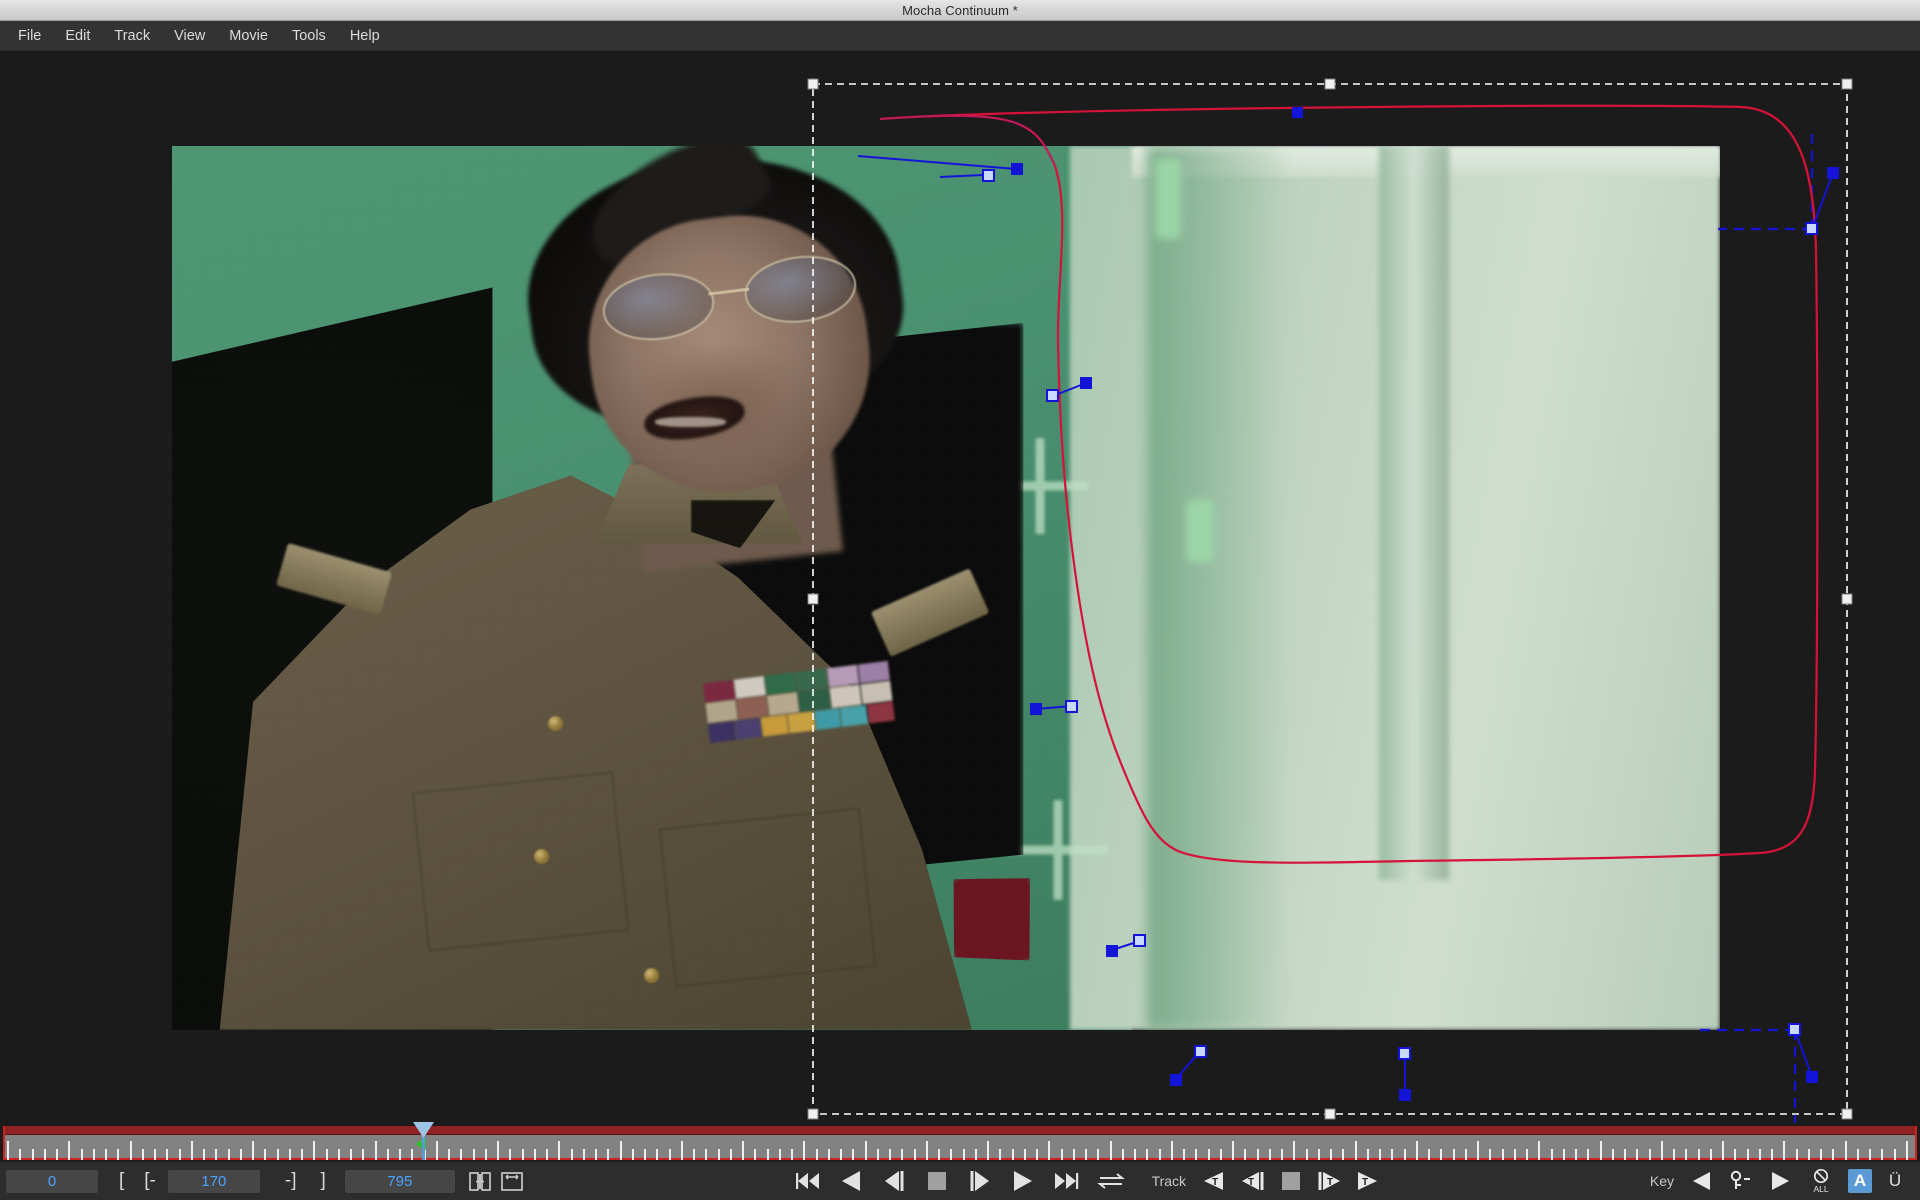  Describe the element at coordinates (1859, 1181) in the screenshot. I see `auto-key-button: A` at that location.